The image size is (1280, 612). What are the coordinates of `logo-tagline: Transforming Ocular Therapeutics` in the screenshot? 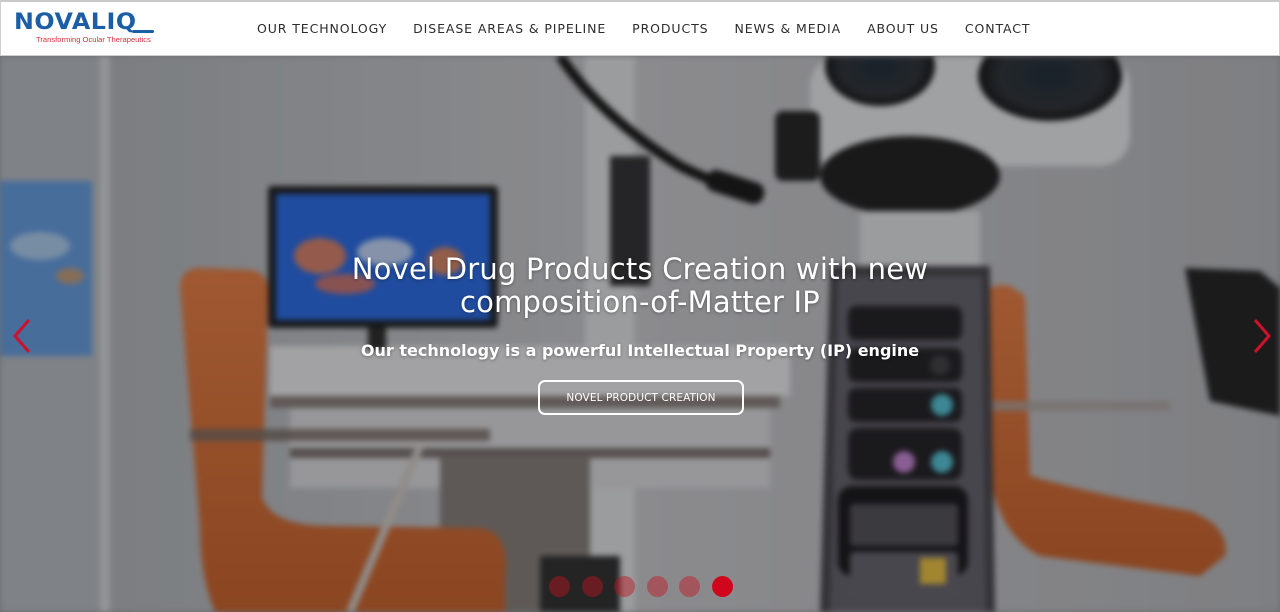 It's located at (93, 39).